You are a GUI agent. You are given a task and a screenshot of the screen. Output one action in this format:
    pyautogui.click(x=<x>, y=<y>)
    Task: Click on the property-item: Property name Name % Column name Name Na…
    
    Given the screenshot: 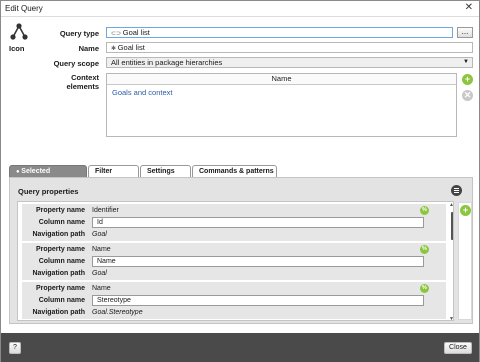 What is the action you would take?
    pyautogui.click(x=234, y=261)
    